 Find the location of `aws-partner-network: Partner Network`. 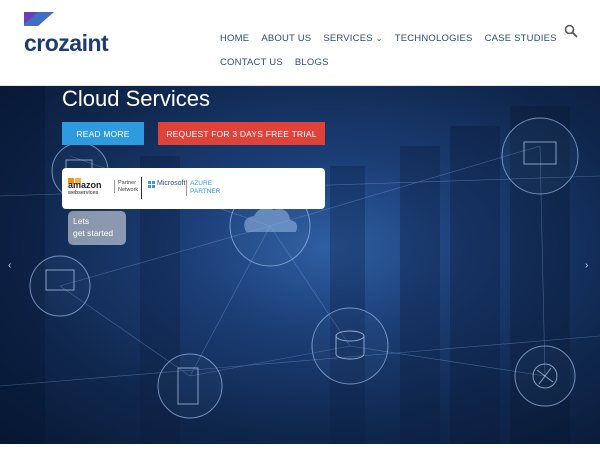

aws-partner-network: Partner Network is located at coordinates (126, 186).